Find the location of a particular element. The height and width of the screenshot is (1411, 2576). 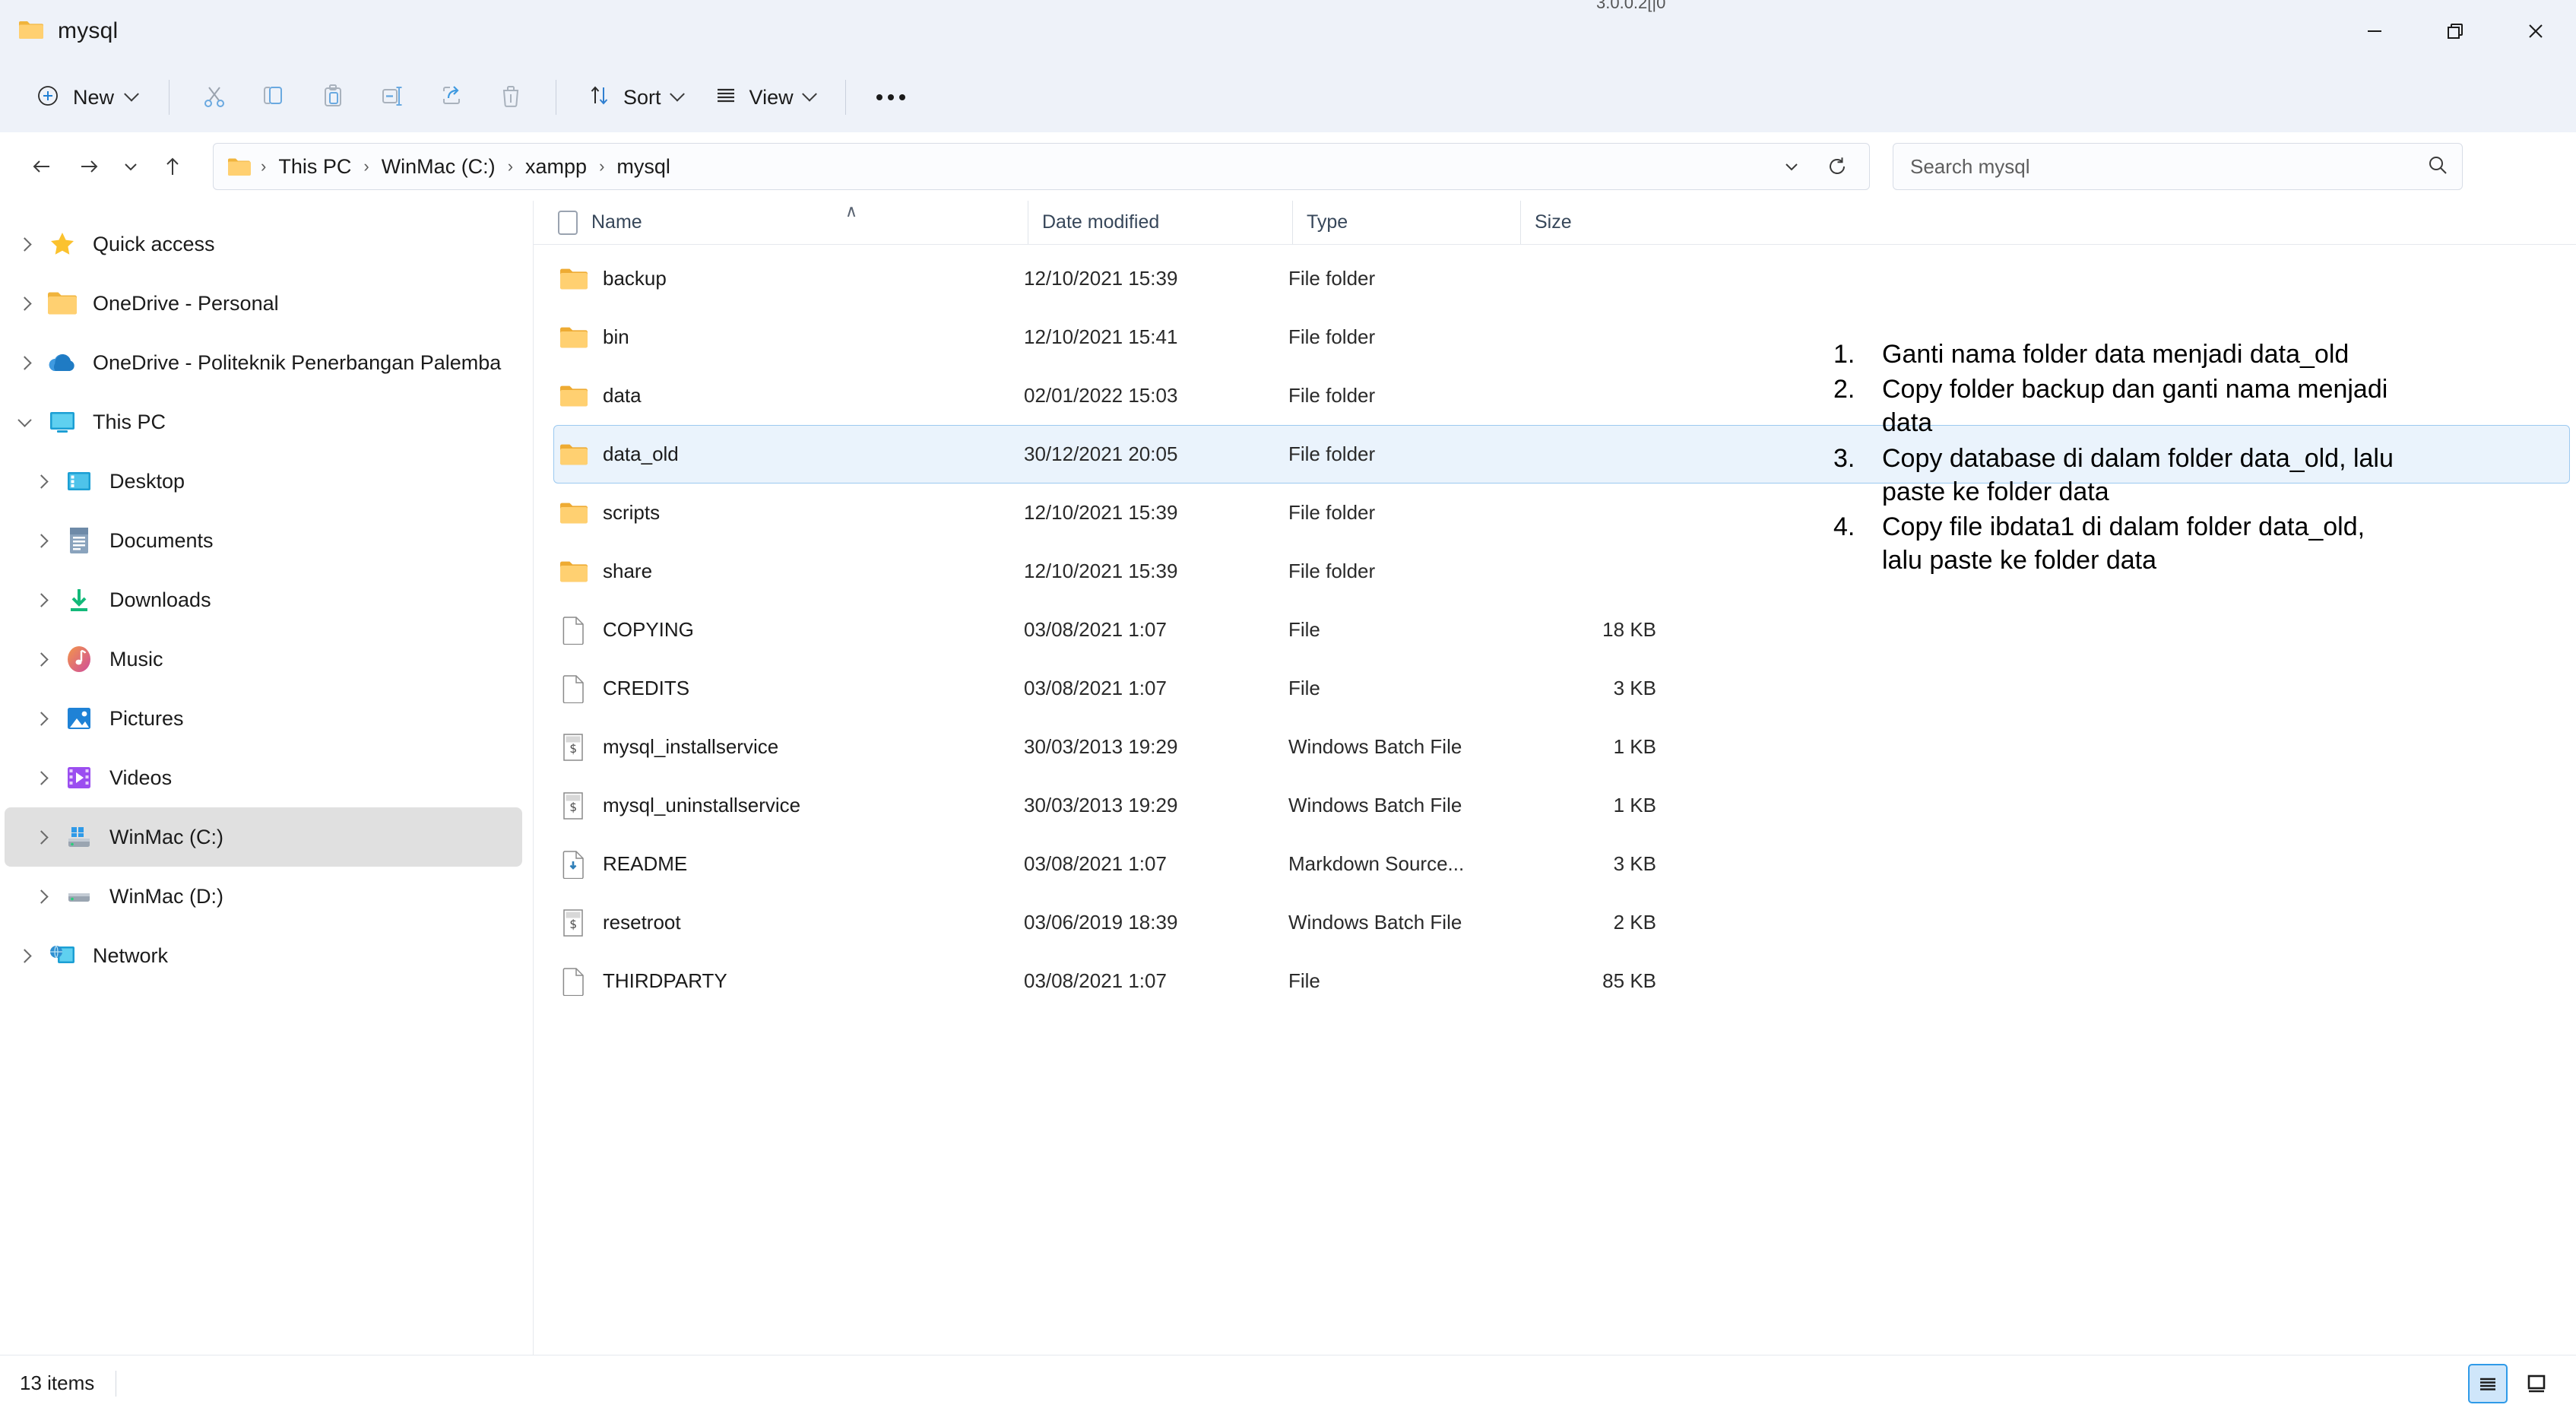

sidebar-item-this-pc: This PC is located at coordinates (263, 422).